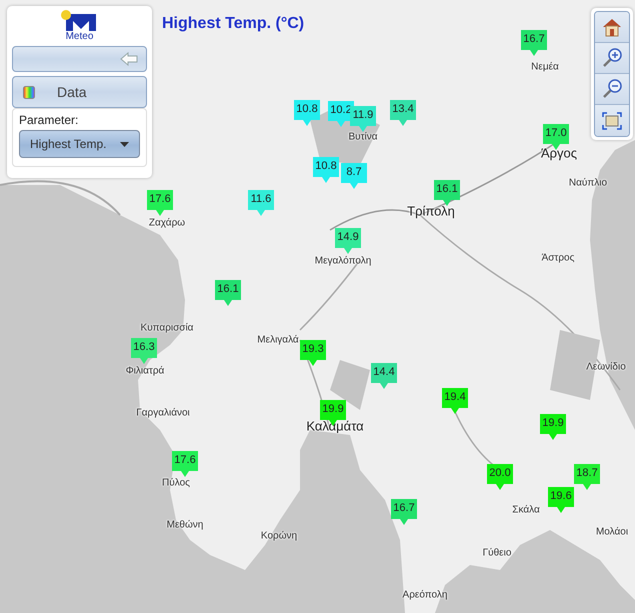 This screenshot has height=613, width=635. Describe the element at coordinates (163, 413) in the screenshot. I see `place-label: Γαργαλιάνοι` at that location.